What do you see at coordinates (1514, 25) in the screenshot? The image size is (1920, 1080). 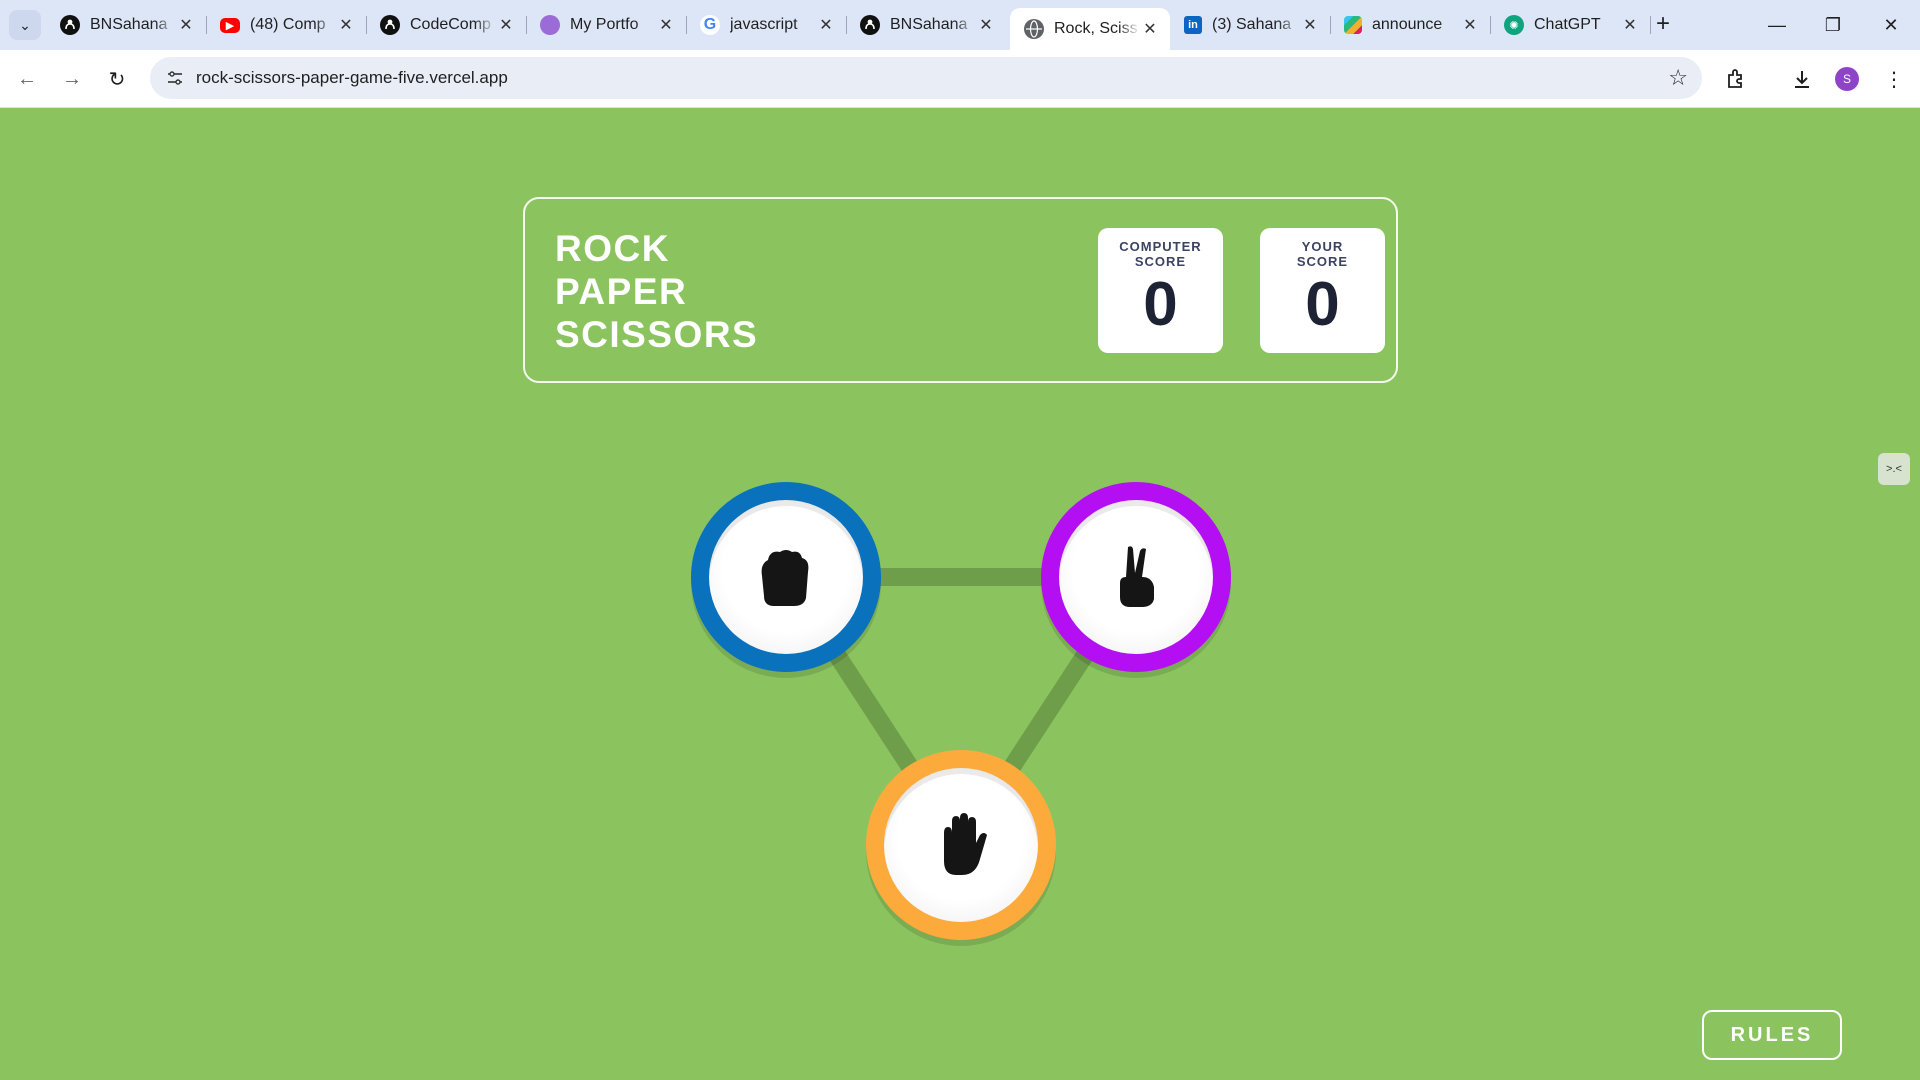 I see `chatgpt-icon: ✺` at bounding box center [1514, 25].